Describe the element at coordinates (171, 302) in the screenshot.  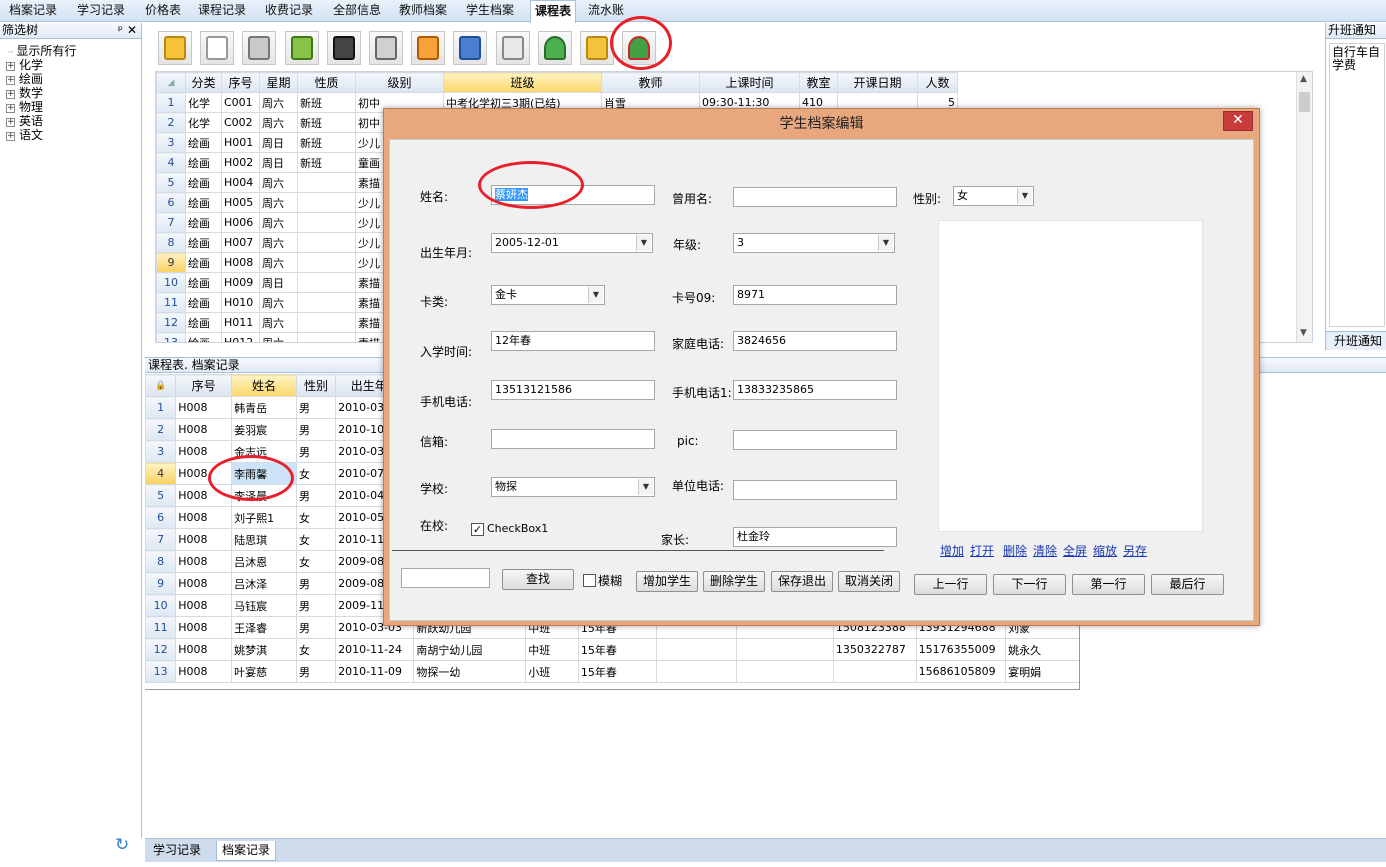
I see `row-number: 11` at that location.